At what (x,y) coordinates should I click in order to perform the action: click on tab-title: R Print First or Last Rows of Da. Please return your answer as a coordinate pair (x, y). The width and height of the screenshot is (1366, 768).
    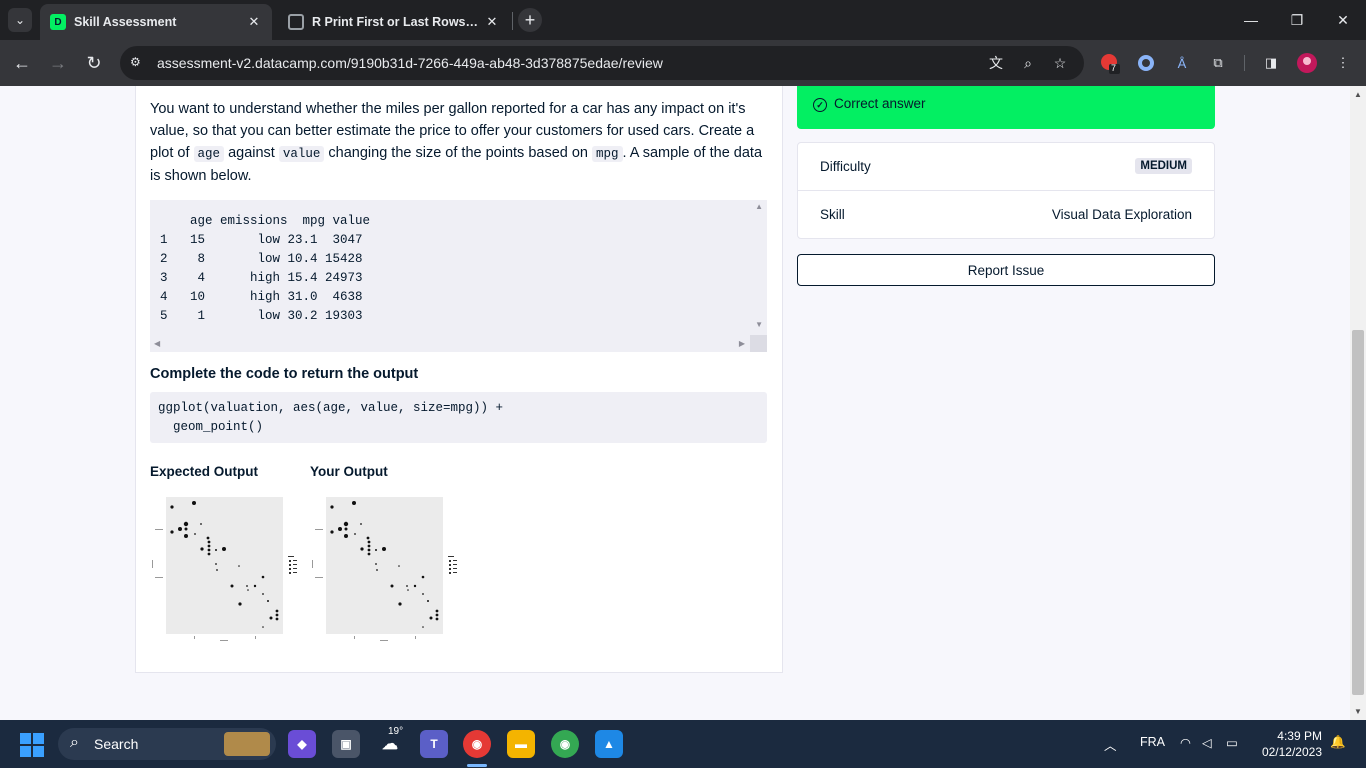
    Looking at the image, I should click on (395, 22).